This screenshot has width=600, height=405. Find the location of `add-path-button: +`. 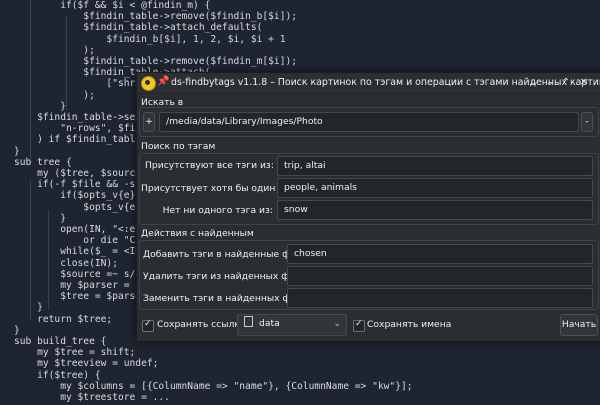

add-path-button: + is located at coordinates (149, 122).